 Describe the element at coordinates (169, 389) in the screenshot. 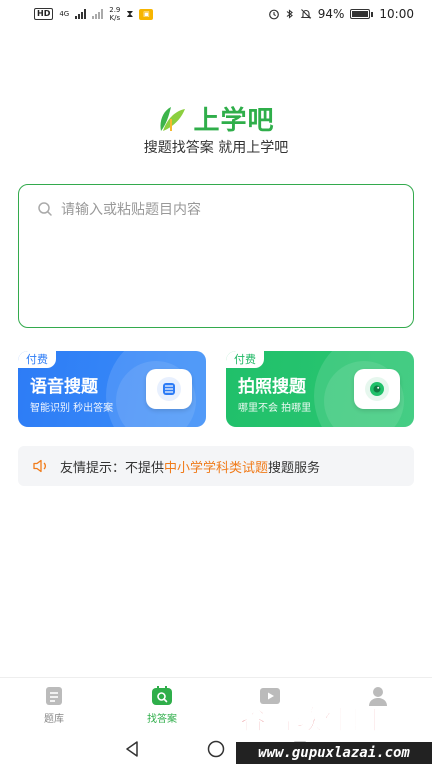

I see `microphone-icon` at that location.